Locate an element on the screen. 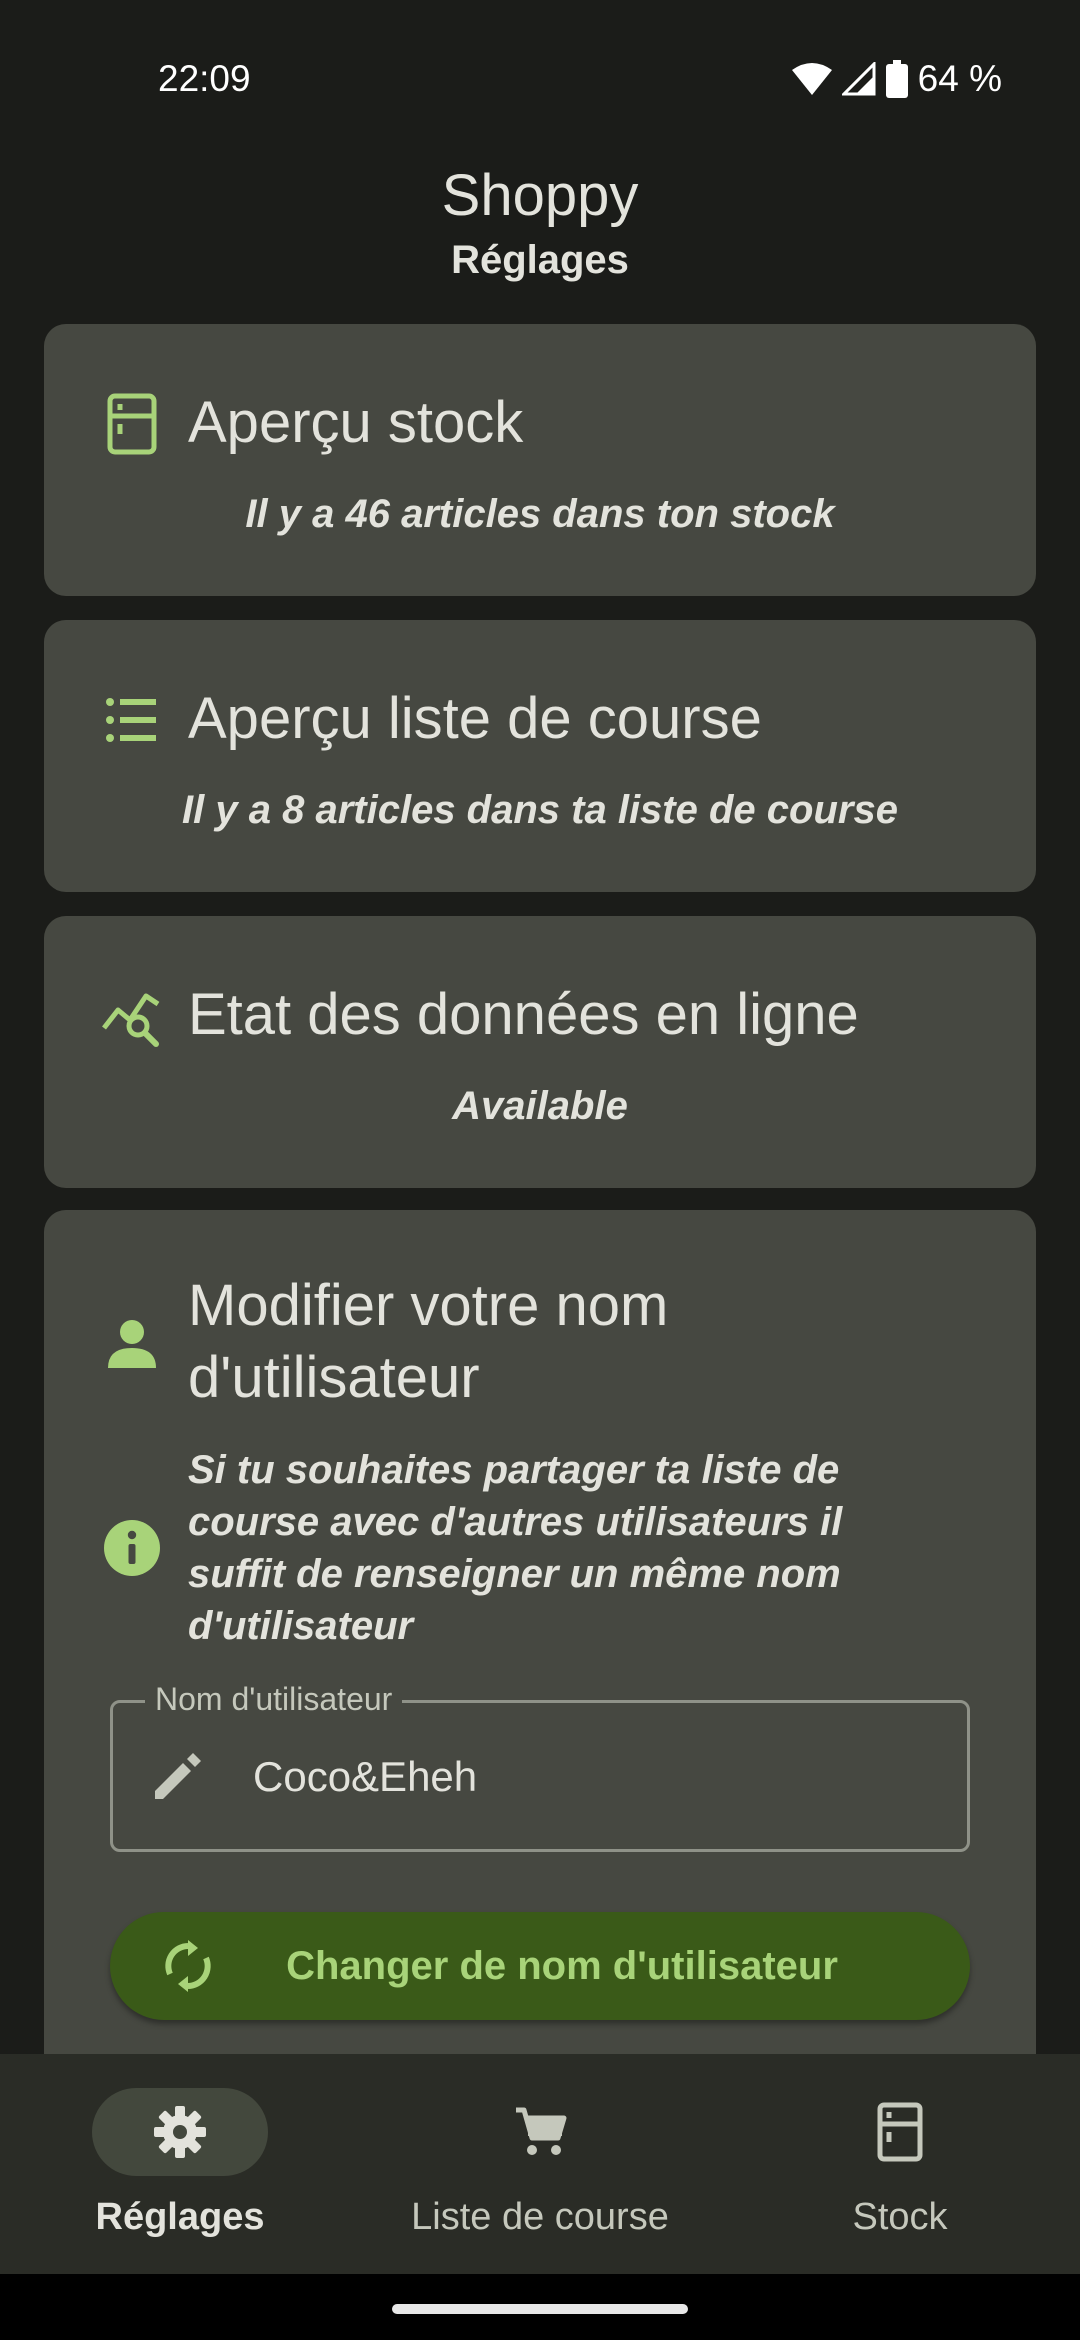 The image size is (1080, 2340). nav-label-shopping-list: Liste de course is located at coordinates (540, 2217).